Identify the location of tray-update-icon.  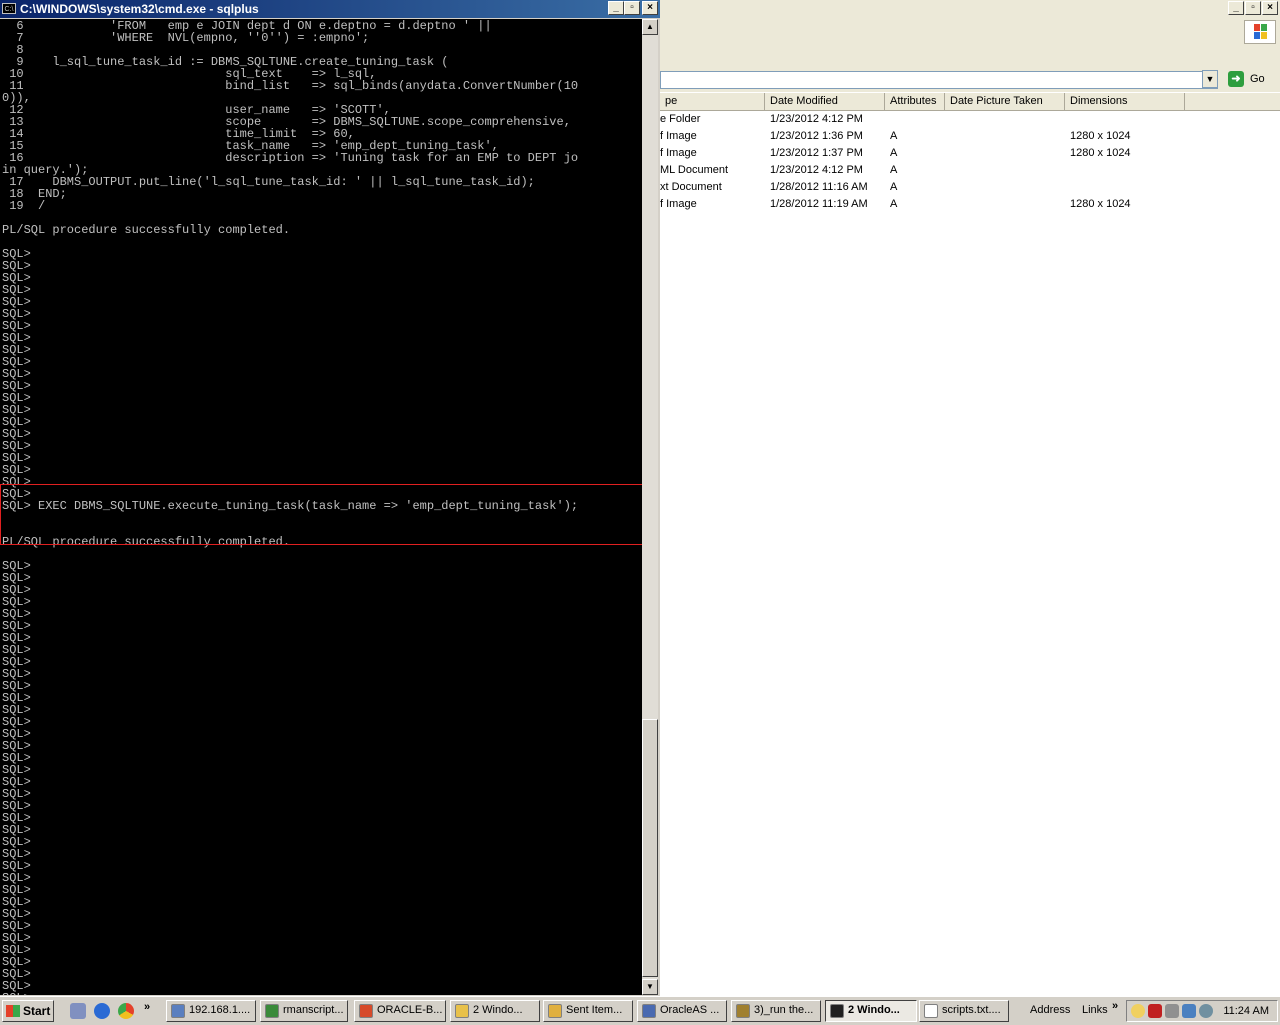
(1206, 1011).